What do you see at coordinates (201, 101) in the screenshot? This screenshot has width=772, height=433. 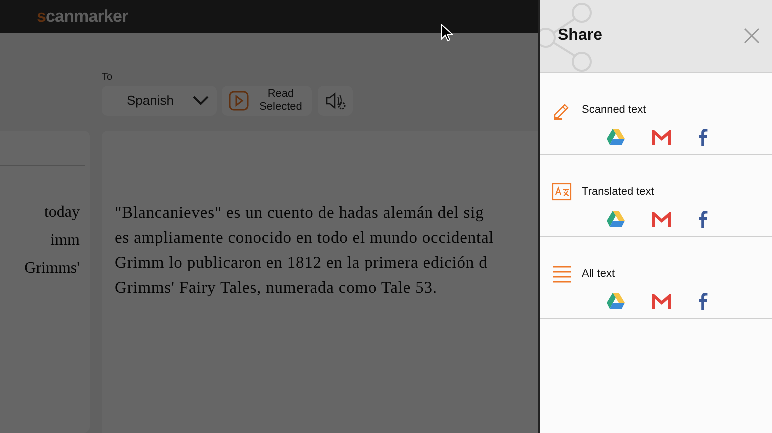 I see `chevron-down-icon` at bounding box center [201, 101].